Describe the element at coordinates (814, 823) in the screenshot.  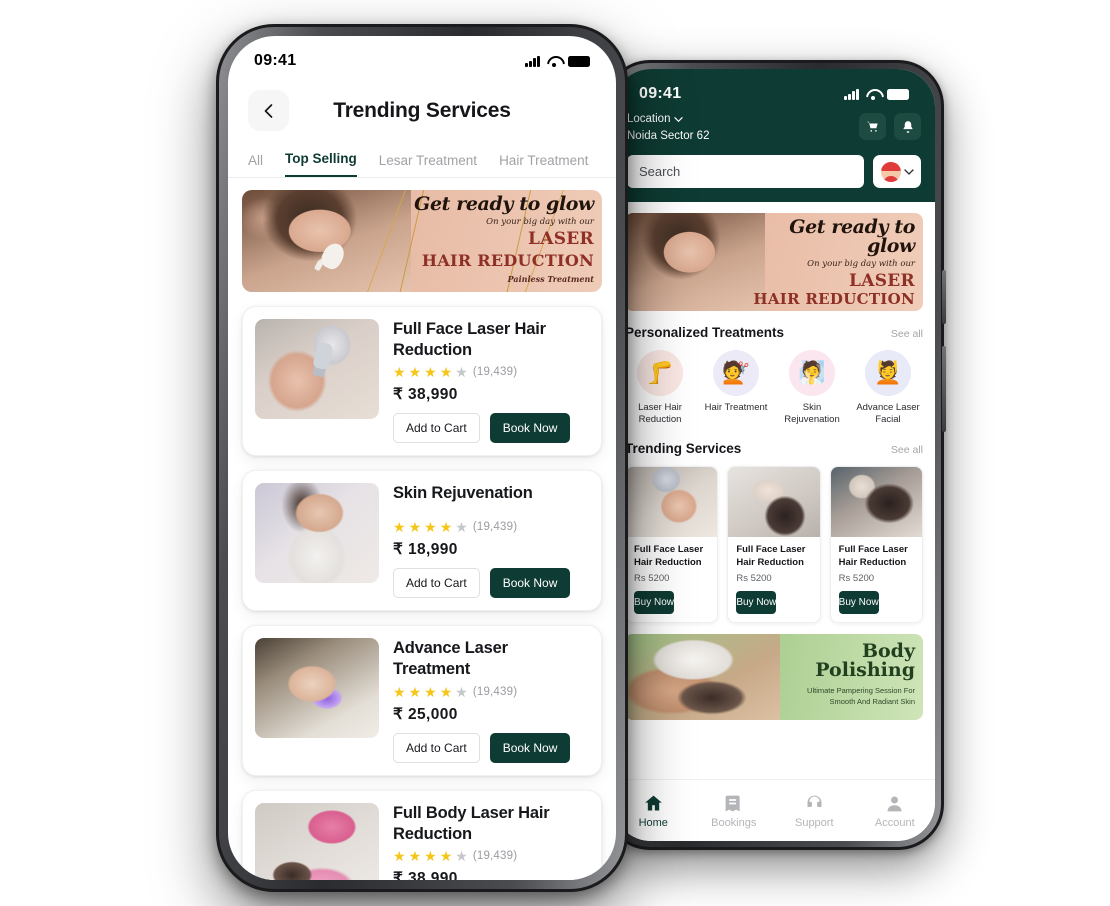
I see `nav-label: Support` at that location.